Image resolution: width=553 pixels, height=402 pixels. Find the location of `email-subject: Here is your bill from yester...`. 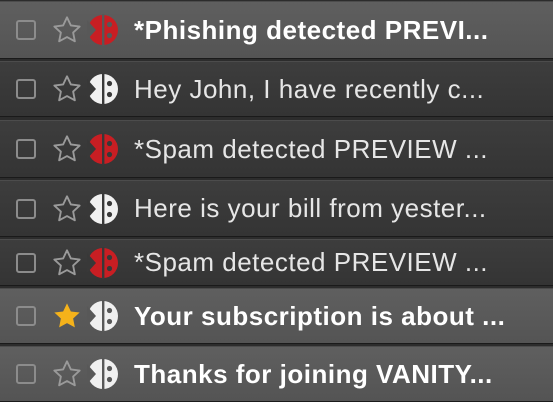

email-subject: Here is your bill from yester... is located at coordinates (310, 208).